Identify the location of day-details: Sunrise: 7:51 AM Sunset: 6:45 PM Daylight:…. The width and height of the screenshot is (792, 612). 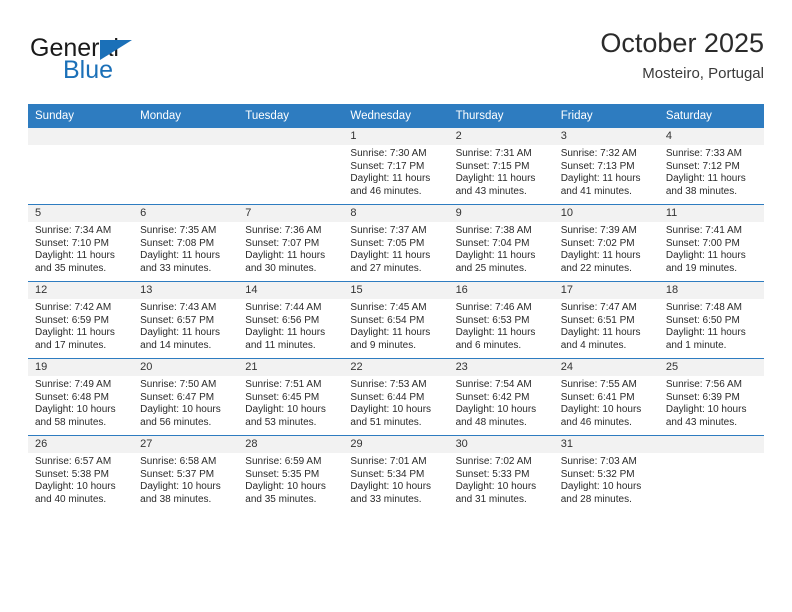
(290, 402).